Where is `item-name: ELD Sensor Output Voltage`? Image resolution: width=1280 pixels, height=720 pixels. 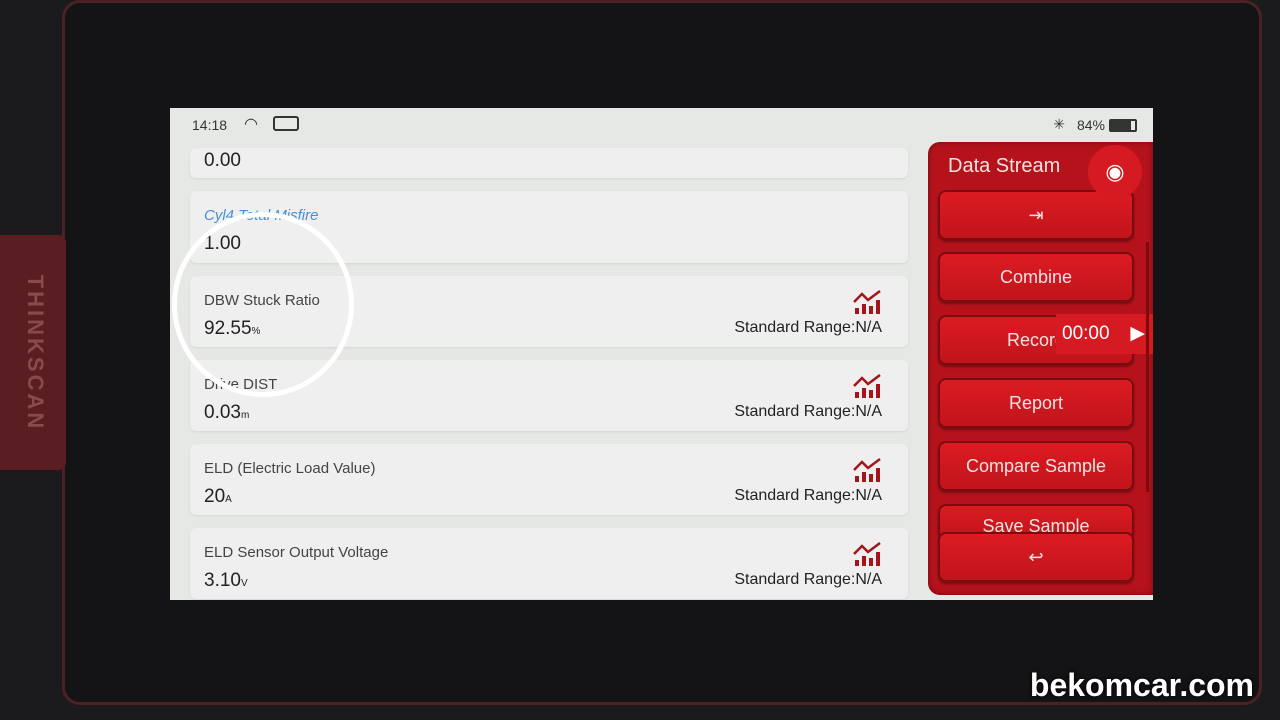 item-name: ELD Sensor Output Voltage is located at coordinates (296, 552).